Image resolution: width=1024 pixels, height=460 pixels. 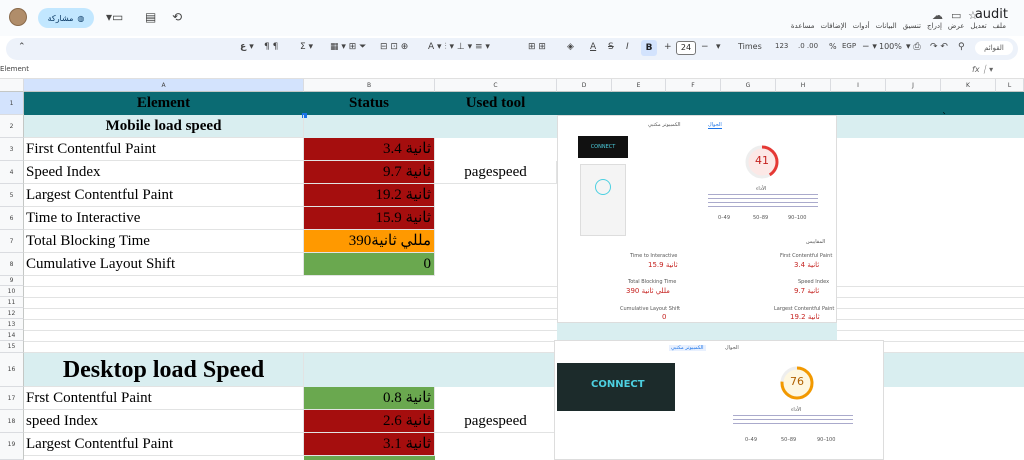 I want to click on col-header-b: B, so click(x=369, y=85).